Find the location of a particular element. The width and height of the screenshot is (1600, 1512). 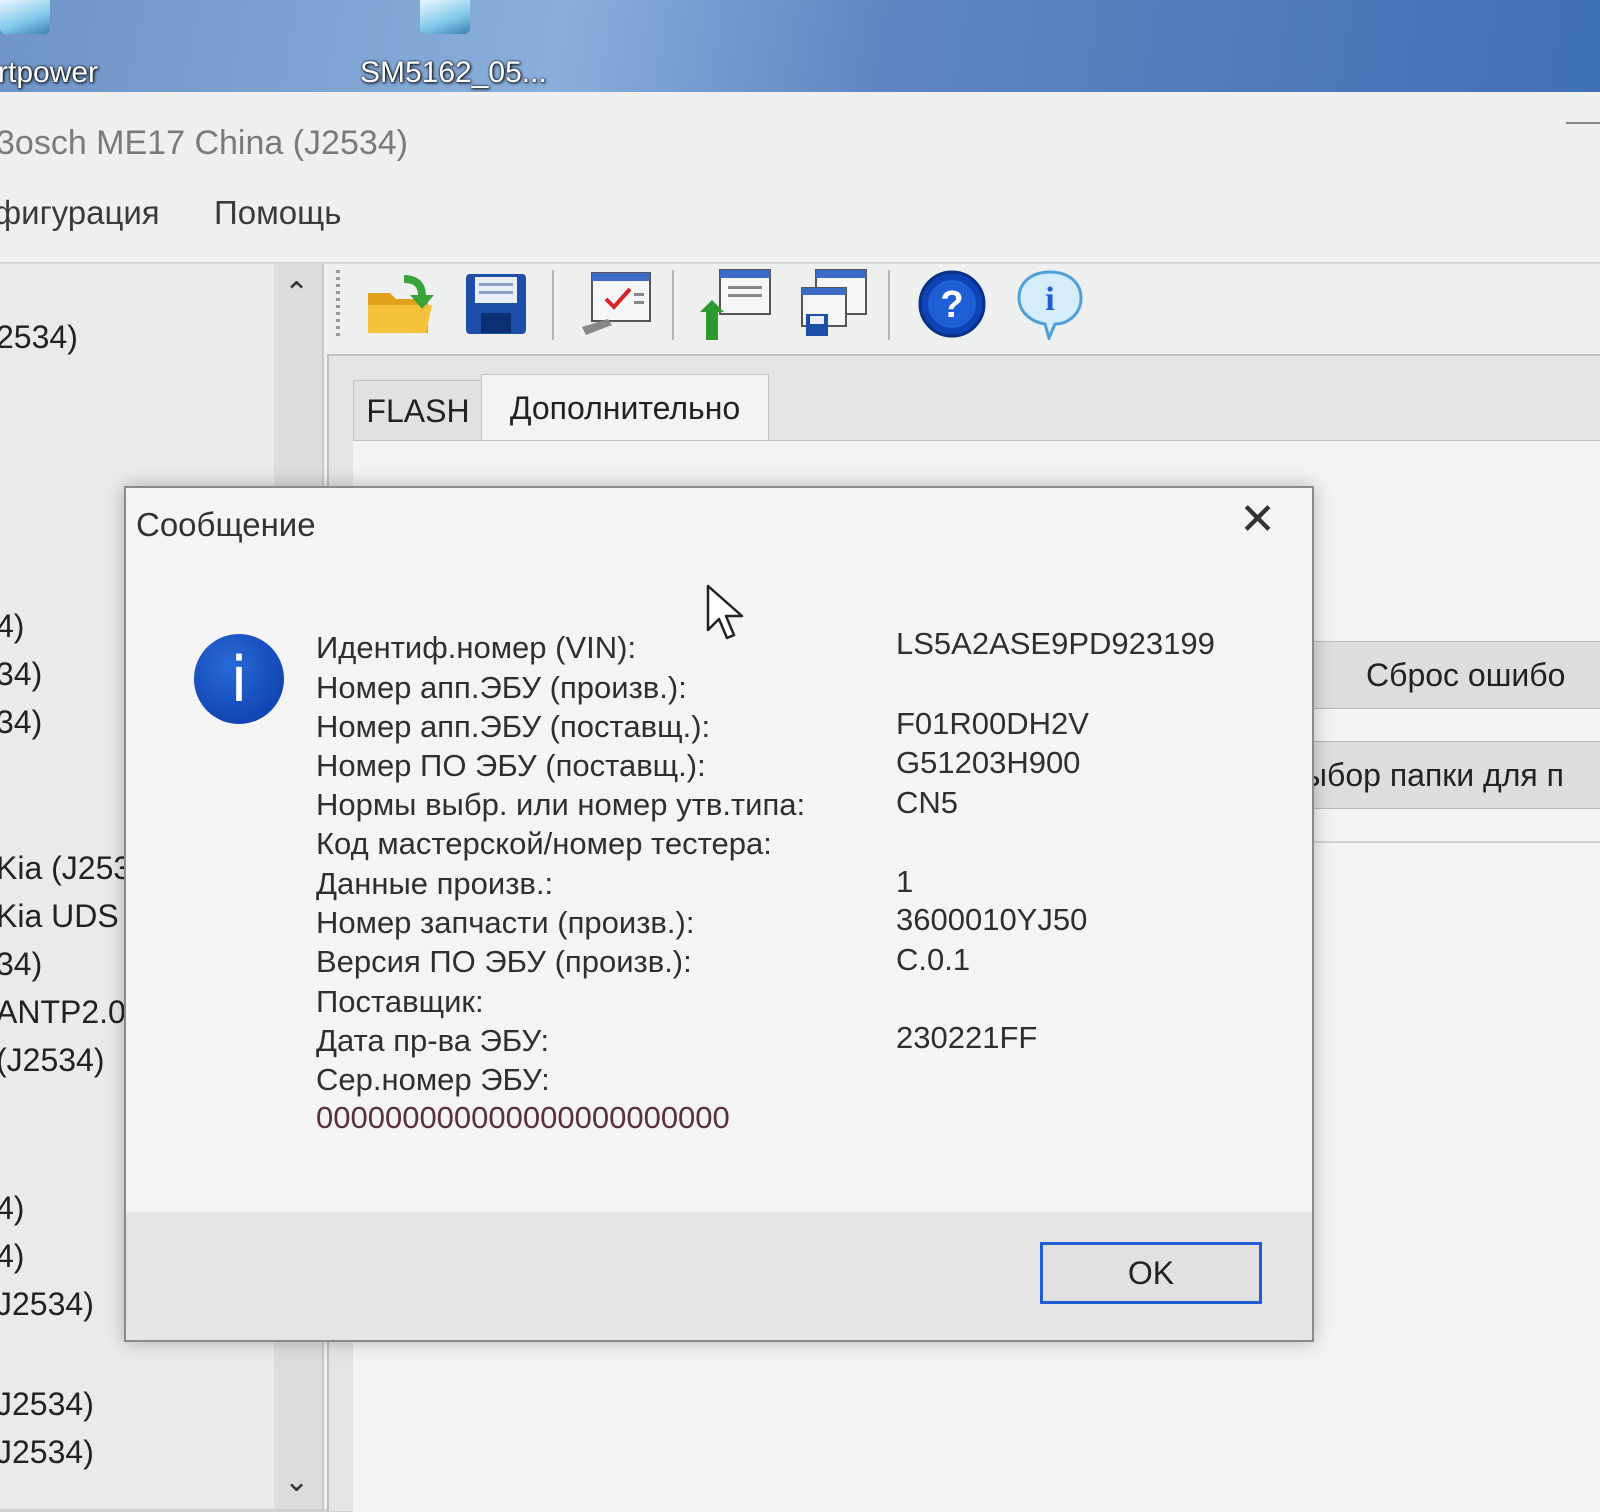

dialog-footer: OK is located at coordinates (719, 1276).